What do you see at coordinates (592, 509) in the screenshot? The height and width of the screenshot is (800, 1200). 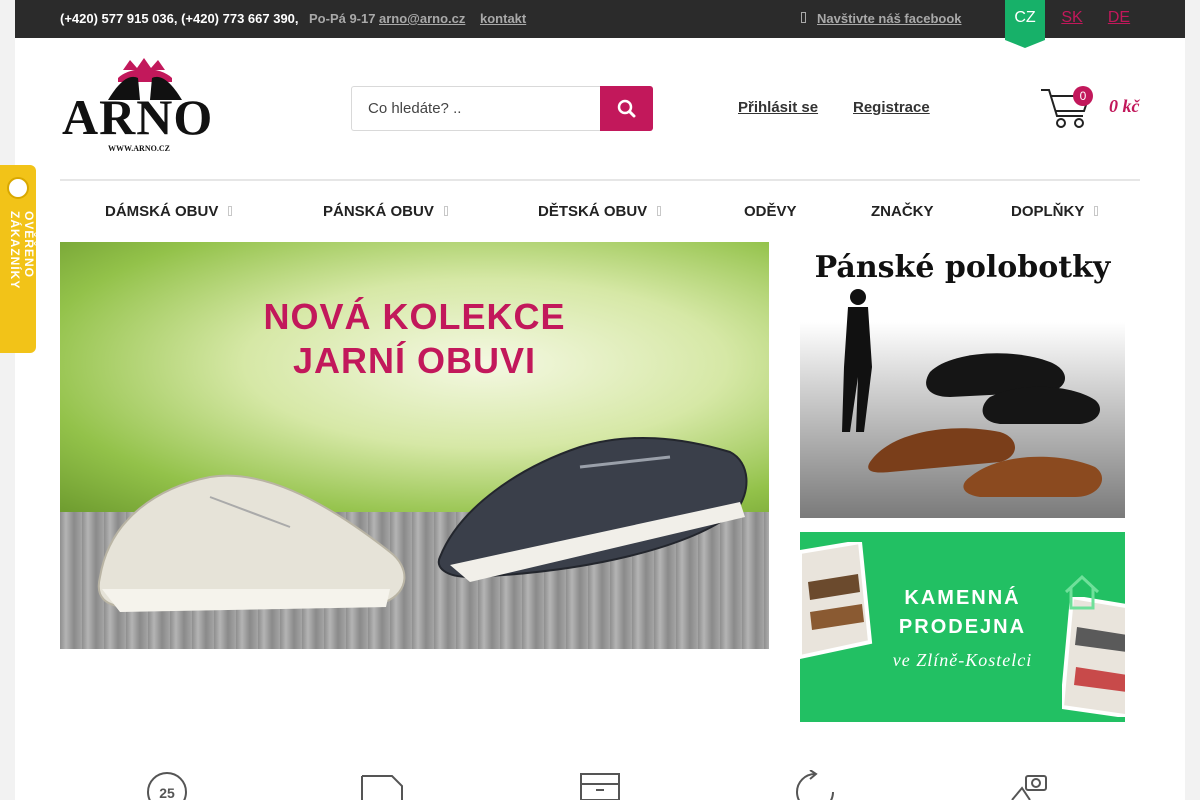 I see `navy-shoe-image` at bounding box center [592, 509].